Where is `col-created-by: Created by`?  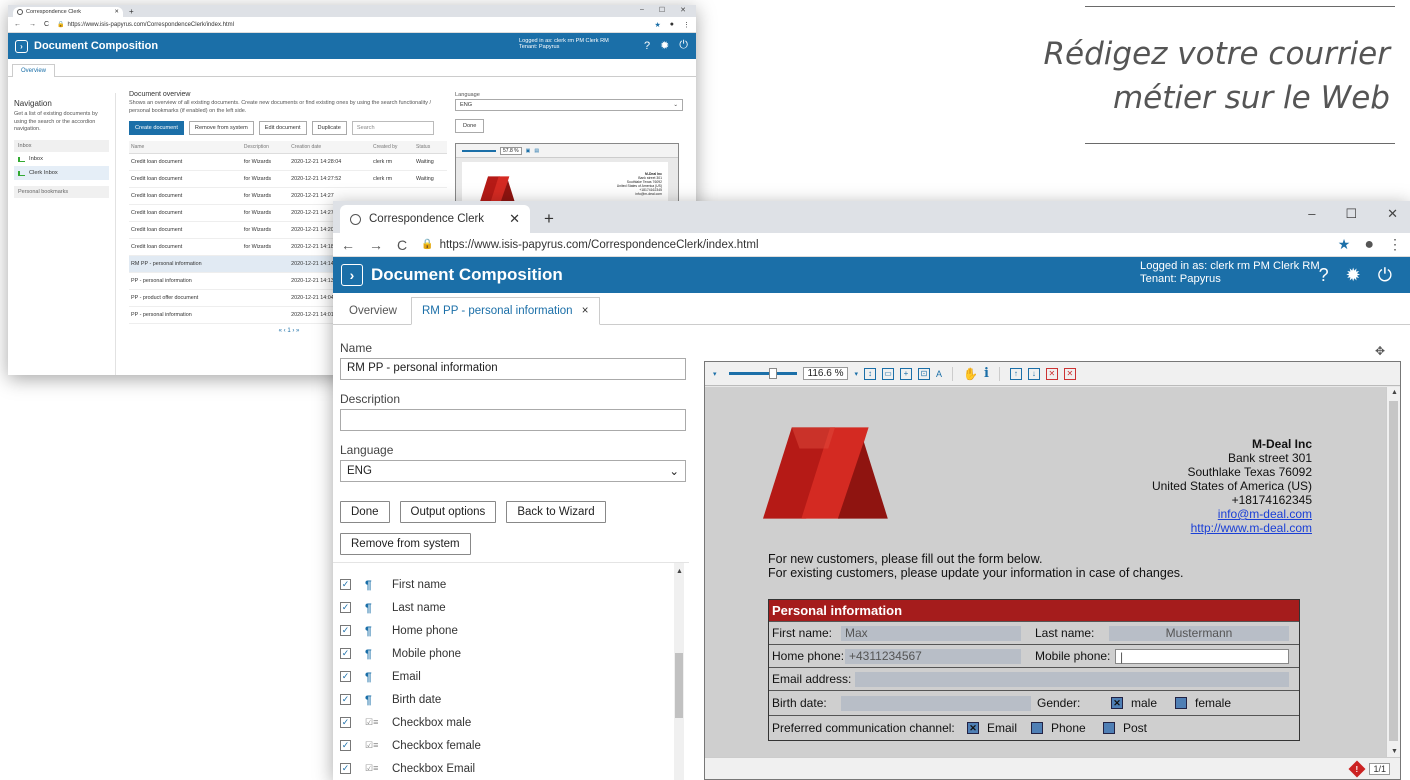 col-created-by: Created by is located at coordinates (392, 148).